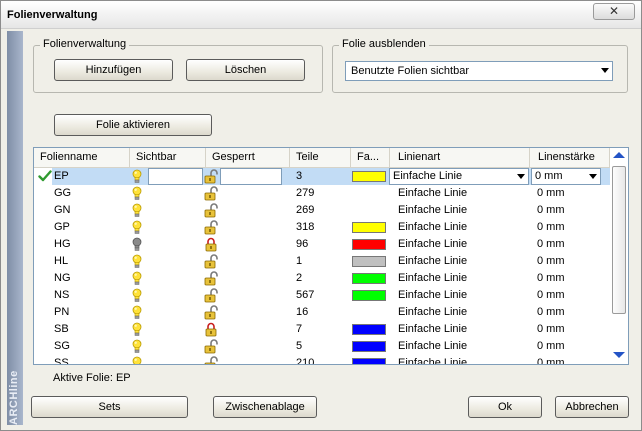 This screenshot has width=642, height=431. What do you see at coordinates (619, 155) in the screenshot?
I see `scroll-up-icon` at bounding box center [619, 155].